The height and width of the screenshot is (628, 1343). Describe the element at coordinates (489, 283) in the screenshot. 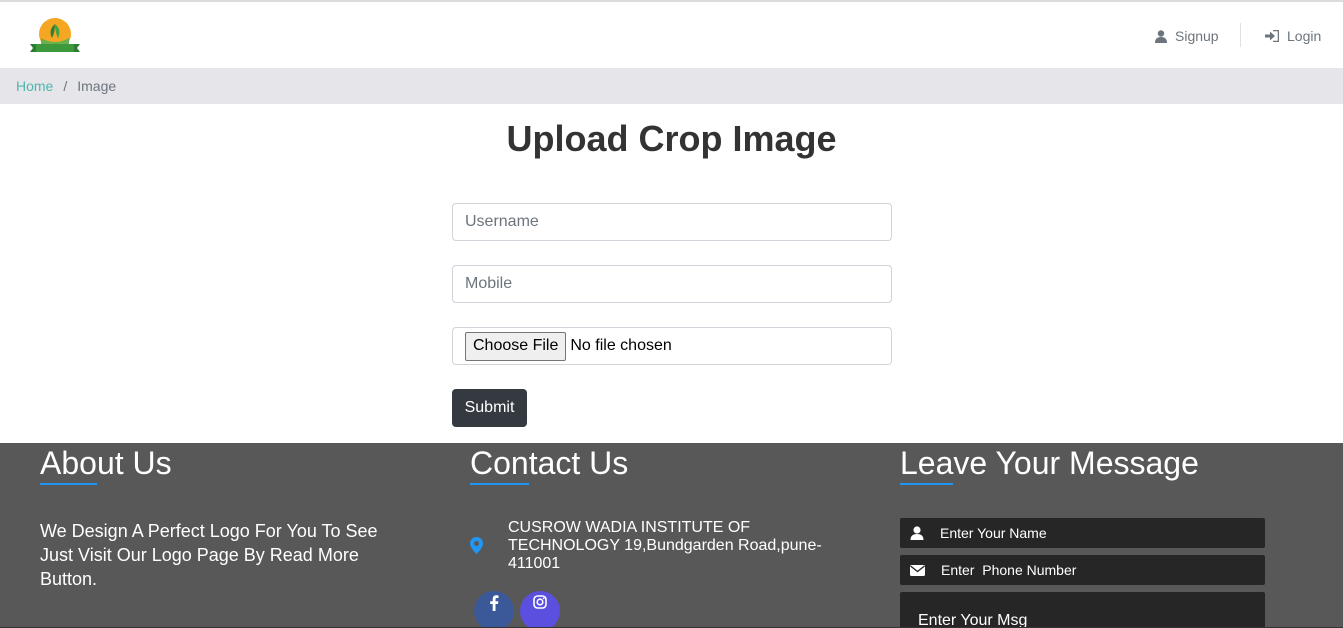

I see `mobile-placeholder: Mobile` at that location.